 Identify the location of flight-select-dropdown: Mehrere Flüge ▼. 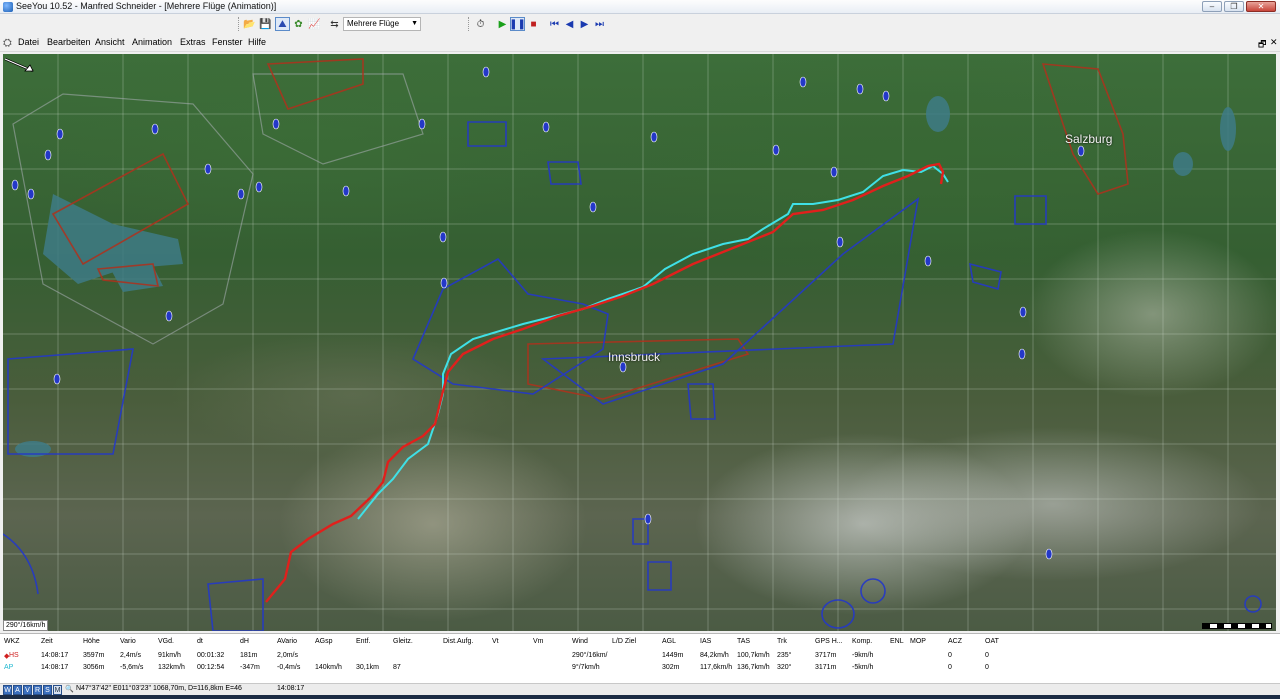
(382, 24).